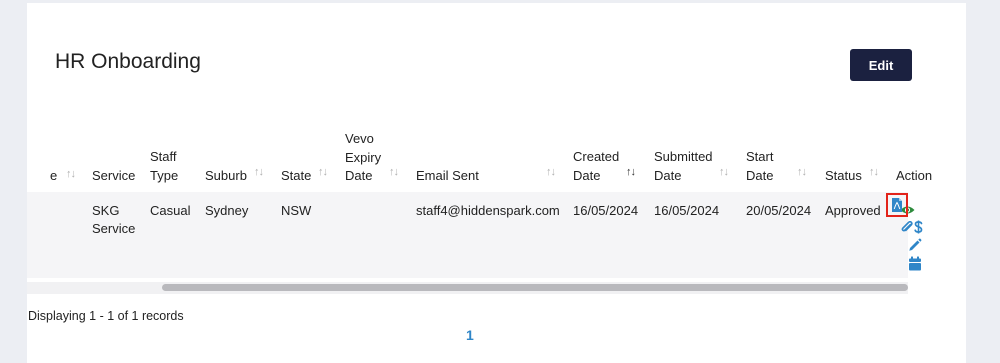  What do you see at coordinates (631, 172) in the screenshot?
I see `sort-active-icon: ↑↓` at bounding box center [631, 172].